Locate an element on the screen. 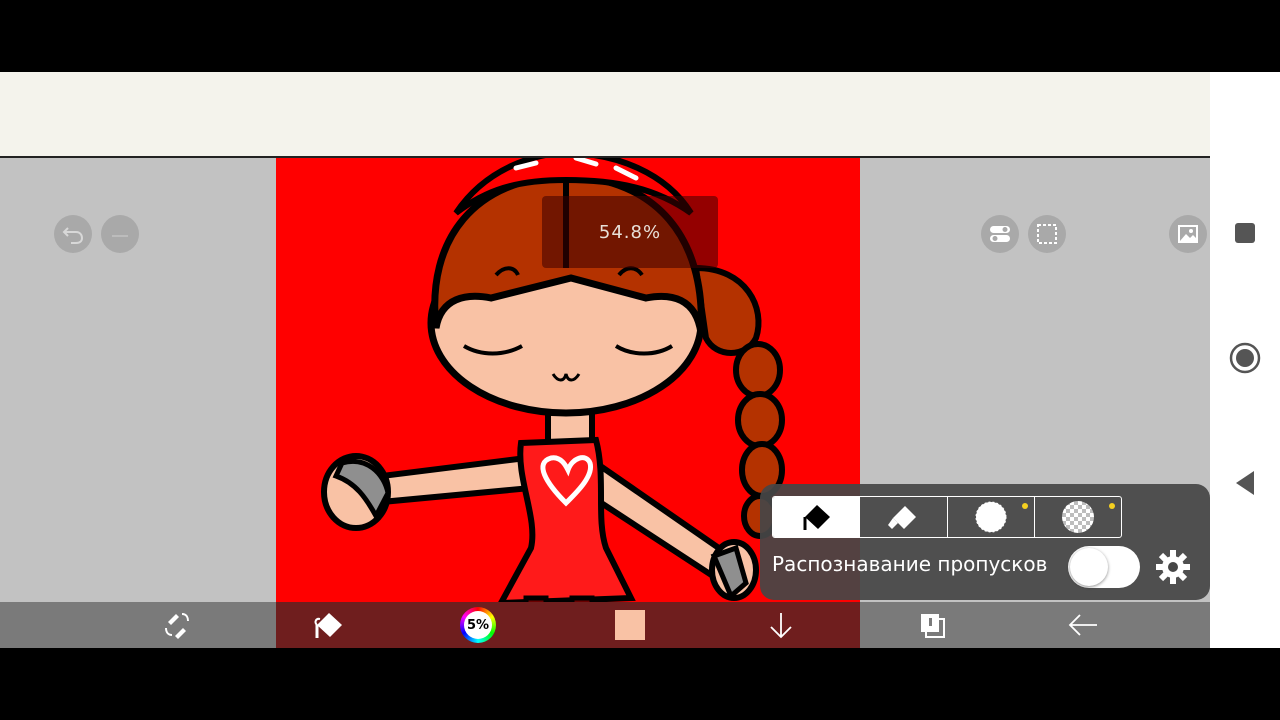  layers-button is located at coordinates (932, 625).